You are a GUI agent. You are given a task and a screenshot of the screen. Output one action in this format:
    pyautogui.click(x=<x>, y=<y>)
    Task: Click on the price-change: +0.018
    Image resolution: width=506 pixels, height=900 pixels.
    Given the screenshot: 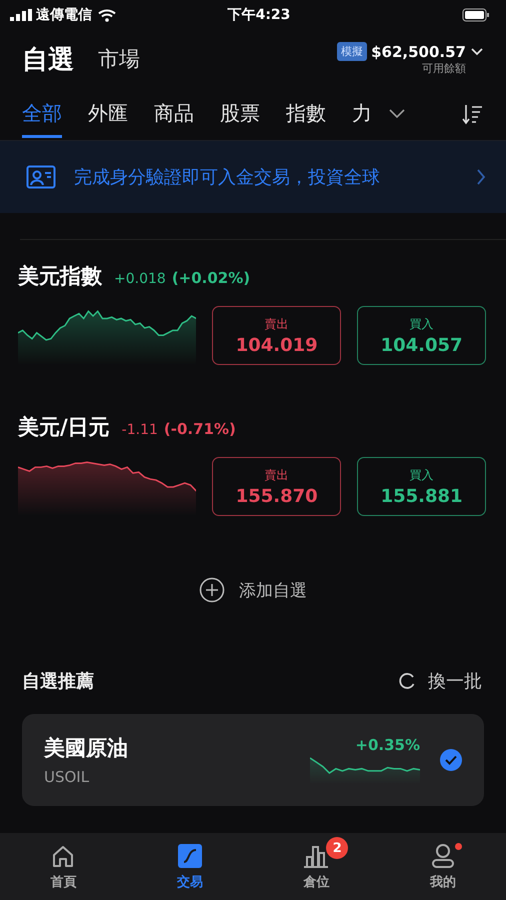 What is the action you would take?
    pyautogui.click(x=140, y=279)
    